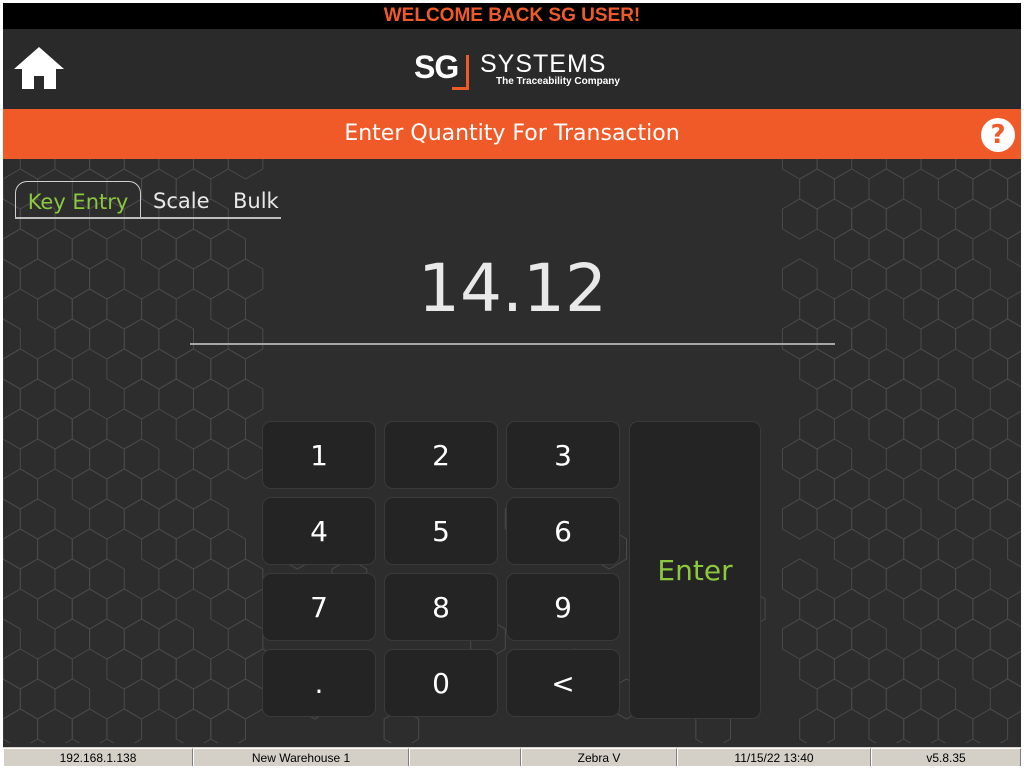 Image resolution: width=1024 pixels, height=769 pixels. I want to click on key-9: 9, so click(563, 607).